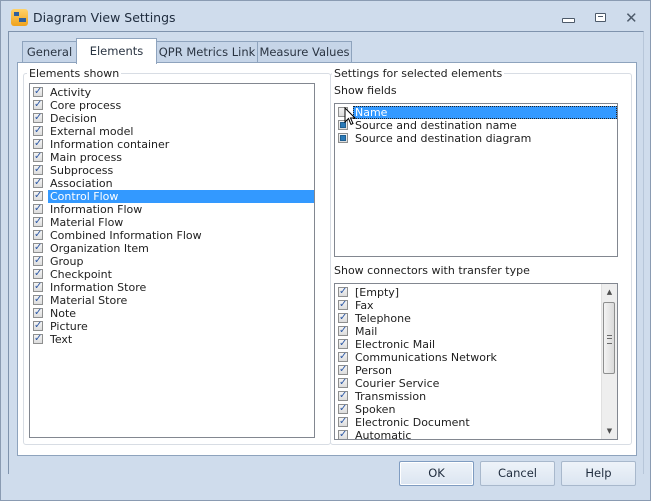  What do you see at coordinates (609, 338) in the screenshot?
I see `scroll-thumb` at bounding box center [609, 338].